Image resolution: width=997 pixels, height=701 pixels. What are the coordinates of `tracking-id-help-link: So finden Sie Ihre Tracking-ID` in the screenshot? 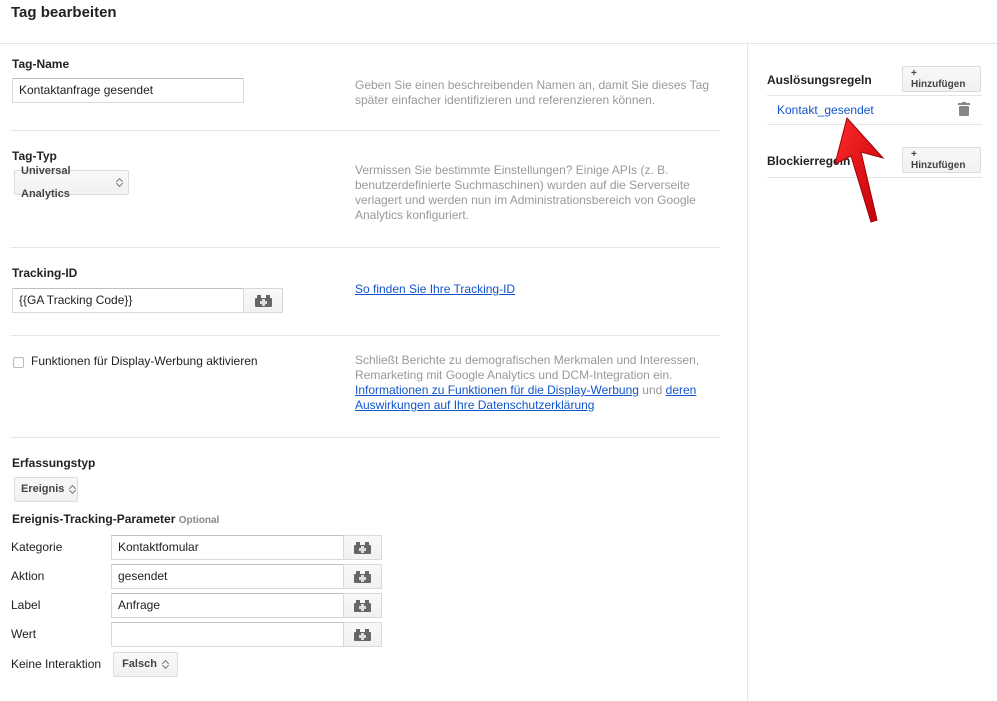 It's located at (435, 289).